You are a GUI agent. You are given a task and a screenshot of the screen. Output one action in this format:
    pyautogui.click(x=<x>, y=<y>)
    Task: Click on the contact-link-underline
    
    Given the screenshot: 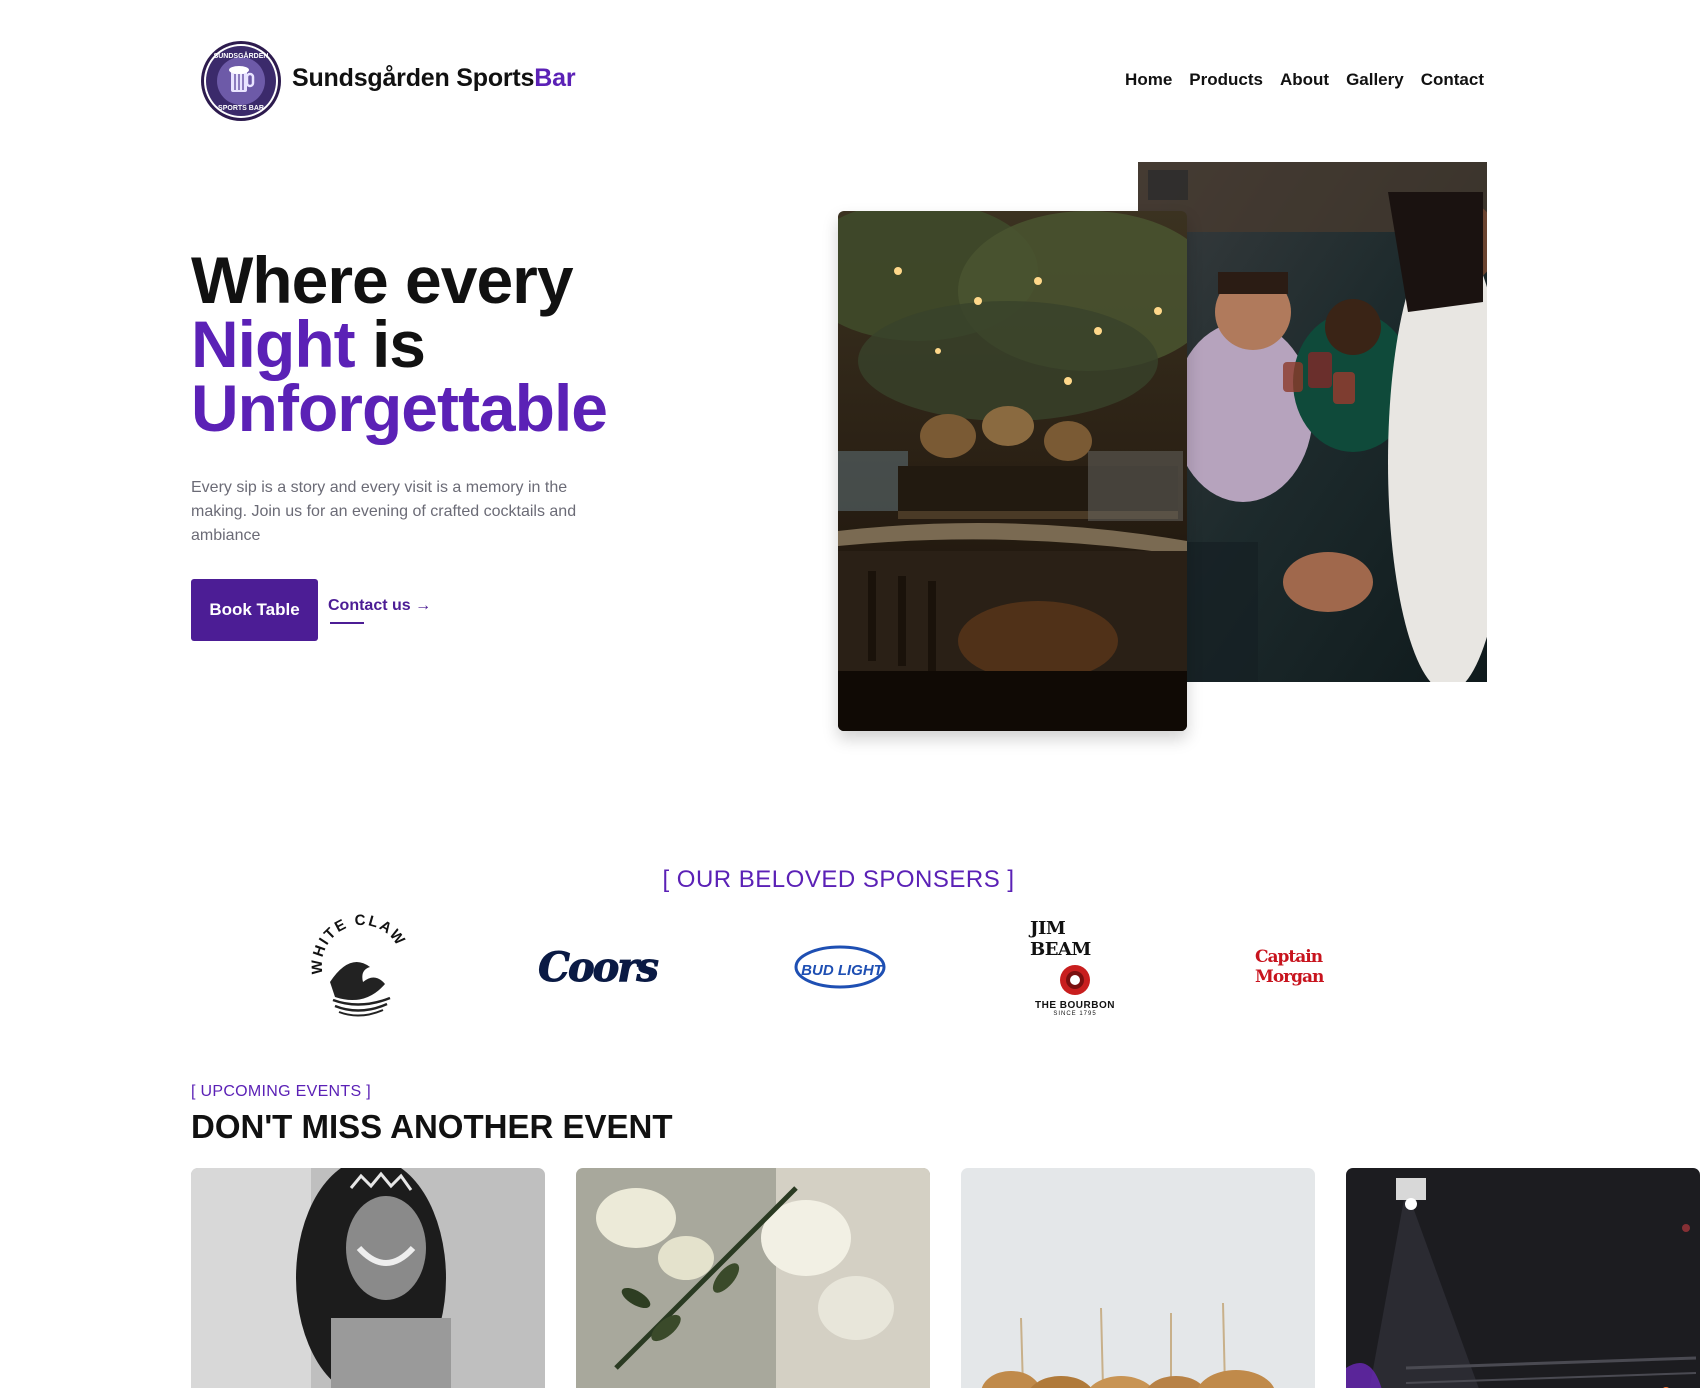 What is the action you would take?
    pyautogui.click(x=347, y=623)
    